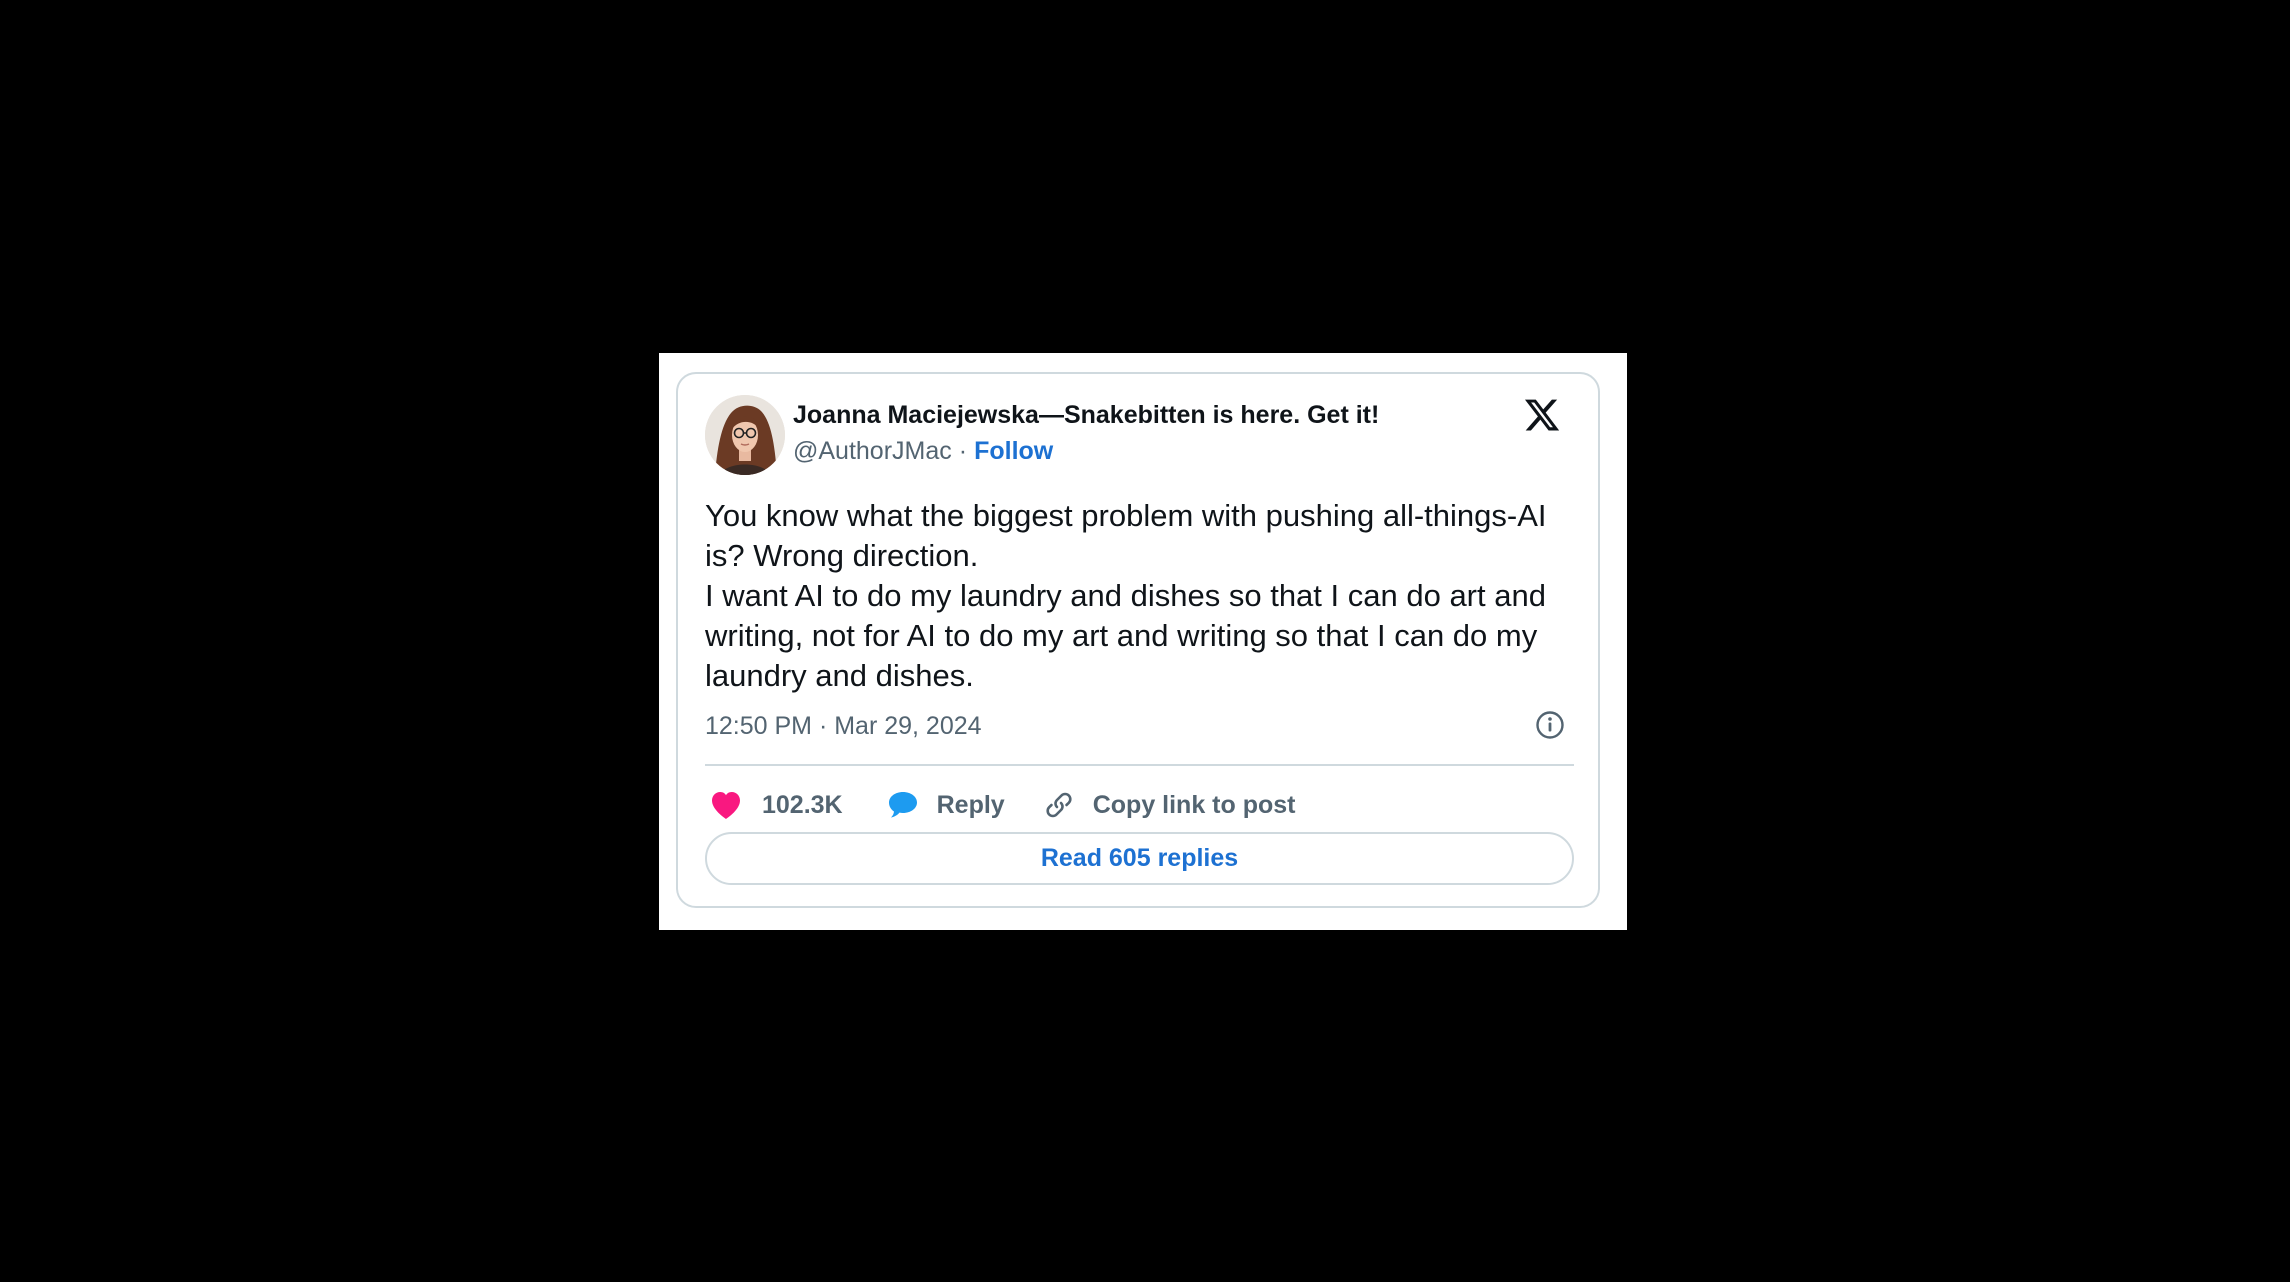  Describe the element at coordinates (1550, 725) in the screenshot. I see `info-icon` at that location.